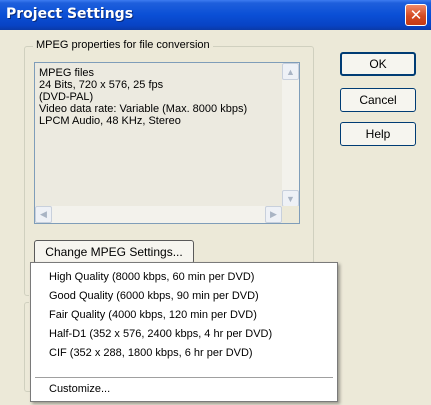 Image resolution: width=431 pixels, height=405 pixels. Describe the element at coordinates (290, 135) in the screenshot. I see `vertical-scrollbar: ▲ ▼` at that location.